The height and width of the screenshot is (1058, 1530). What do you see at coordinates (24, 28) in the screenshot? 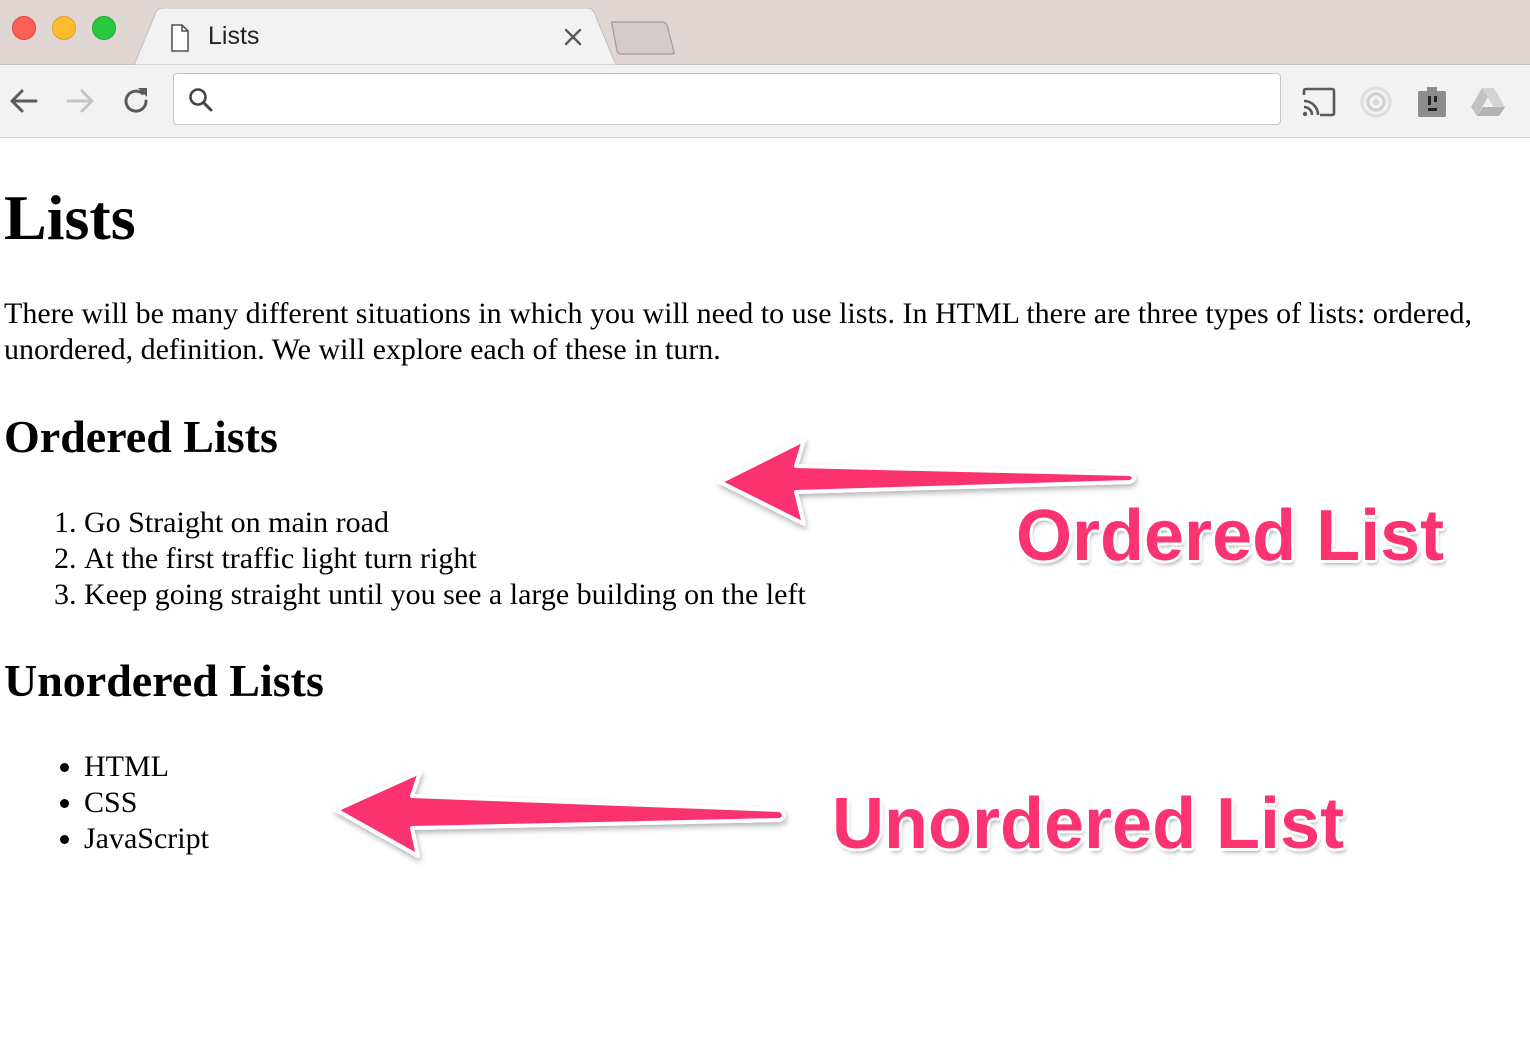
I see `close-window-button` at bounding box center [24, 28].